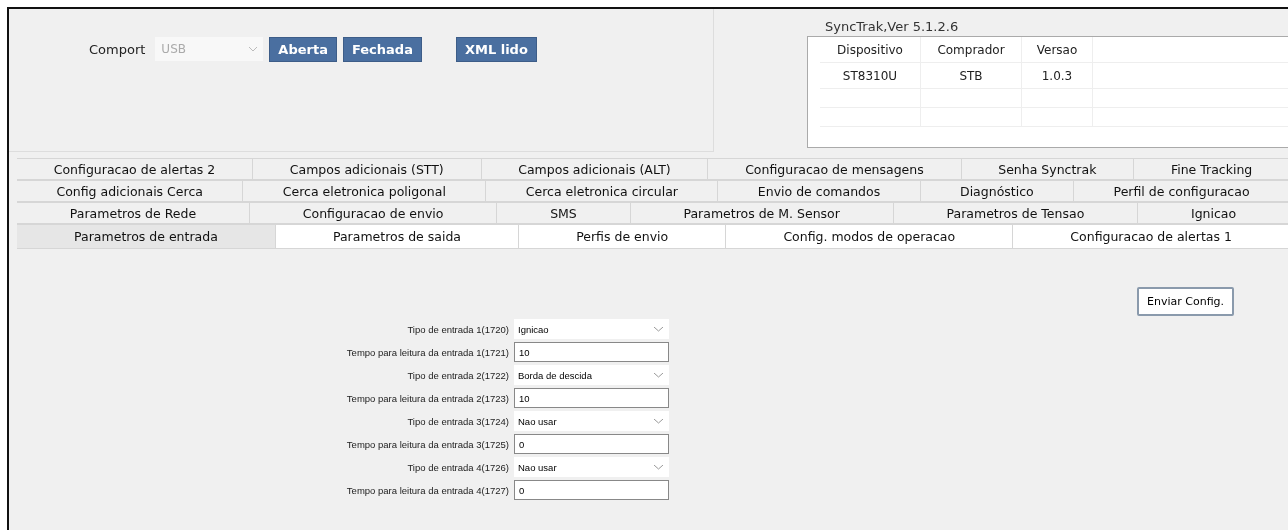  I want to click on field-label: Tipo de entrada 4(1726), so click(457, 467).